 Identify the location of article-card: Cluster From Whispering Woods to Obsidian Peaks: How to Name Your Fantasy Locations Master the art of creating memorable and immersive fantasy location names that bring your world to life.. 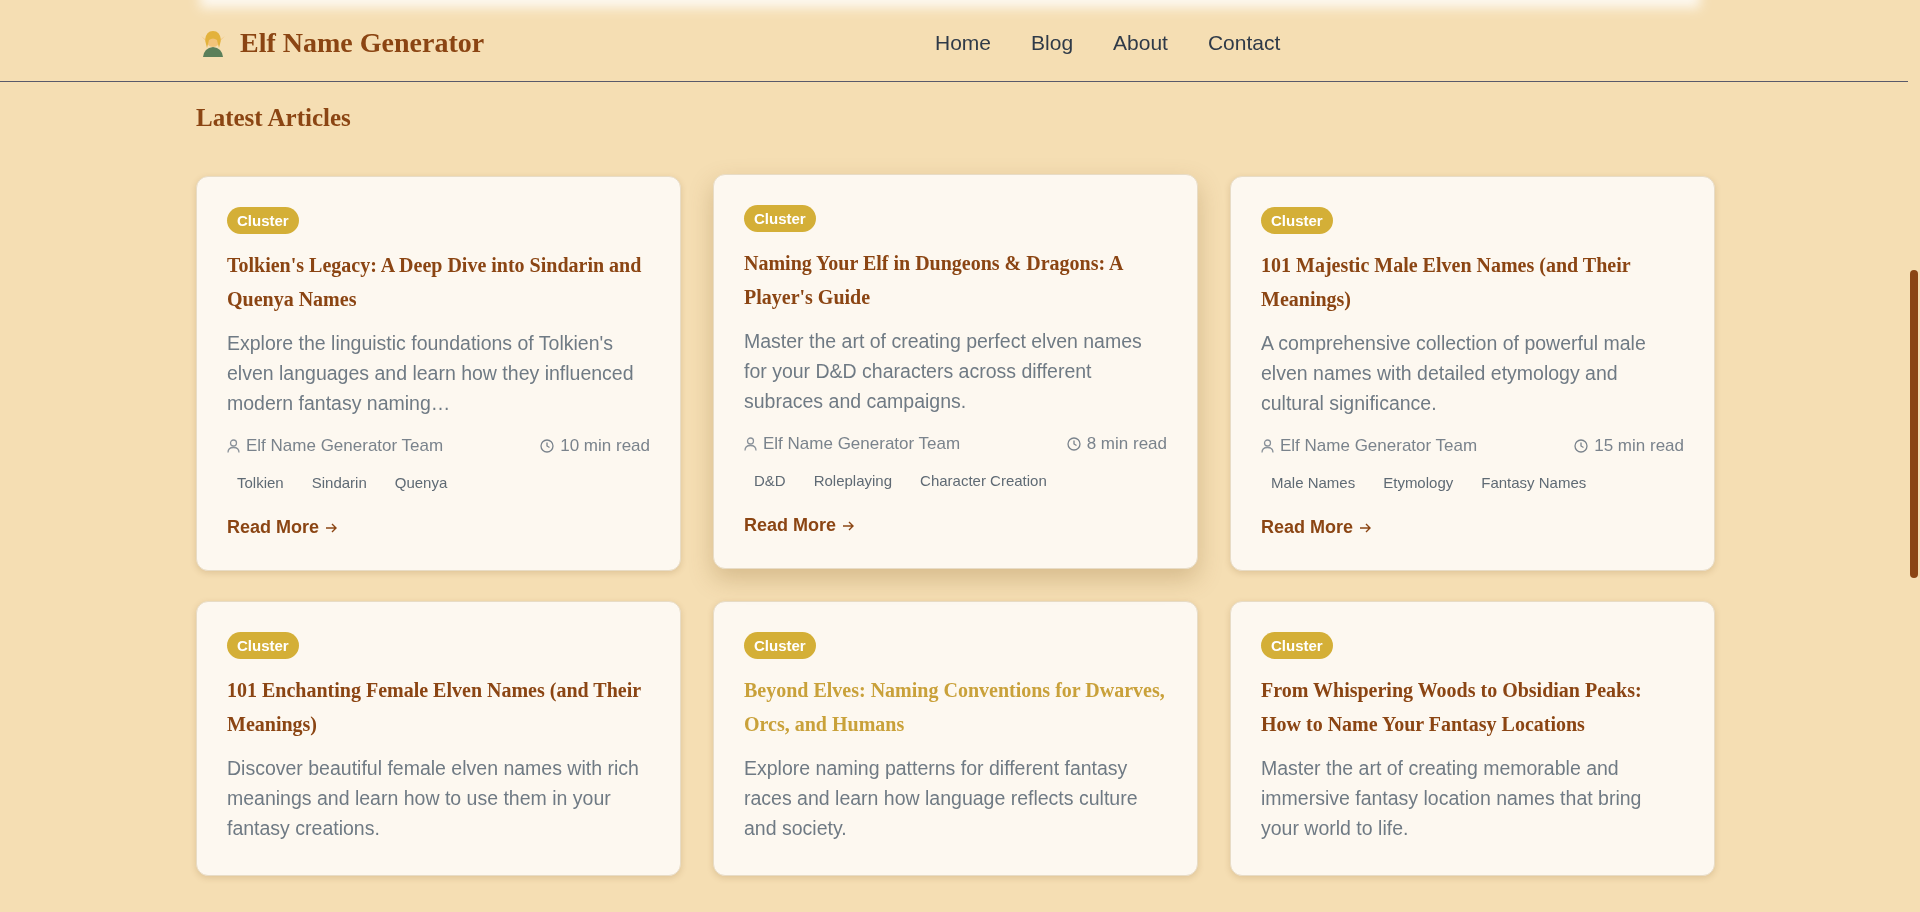
(1472, 738).